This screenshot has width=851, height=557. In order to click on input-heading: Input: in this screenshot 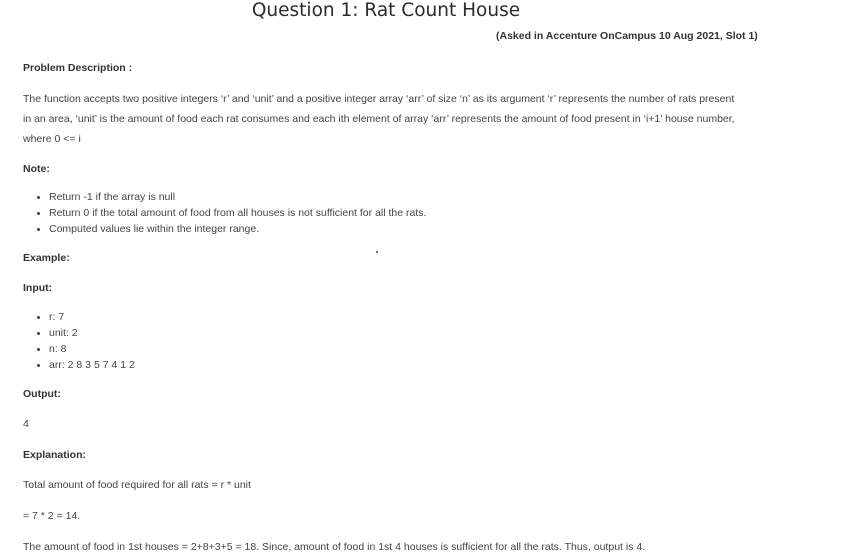, I will do `click(38, 288)`.